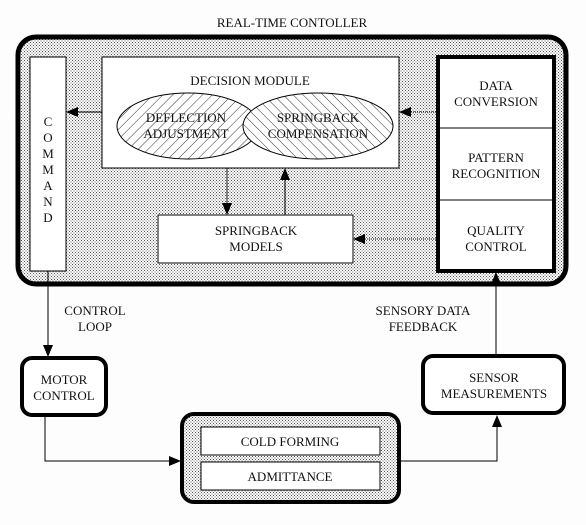 Image resolution: width=586 pixels, height=525 pixels. I want to click on motor-control-box: MOTOR CONTROL, so click(64, 386).